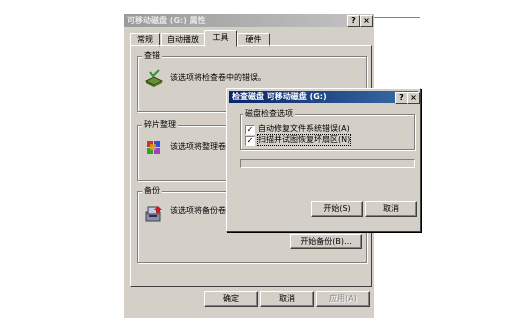  I want to click on error-check-description: 该选项将检查卷中的错误。, so click(218, 77).